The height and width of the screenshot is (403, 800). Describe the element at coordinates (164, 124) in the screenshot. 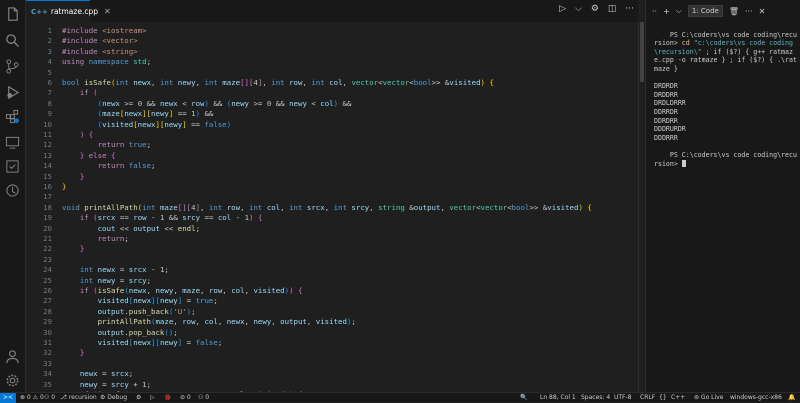

I see `code-text: (visited[newx][newy] == false)` at that location.